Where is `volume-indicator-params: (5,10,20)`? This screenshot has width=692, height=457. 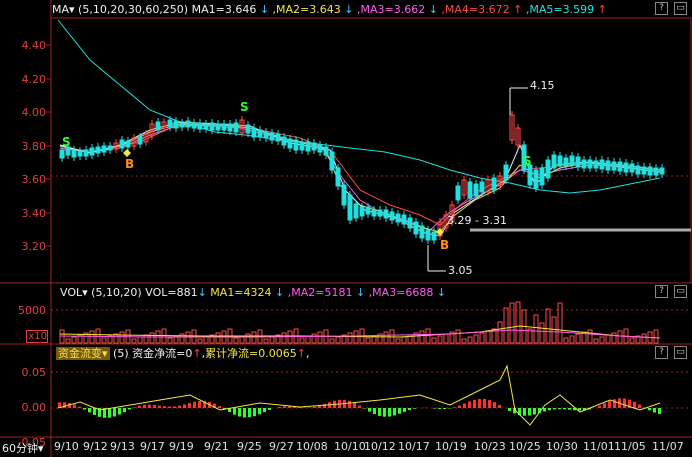
volume-indicator-params: (5,10,20) is located at coordinates (116, 292).